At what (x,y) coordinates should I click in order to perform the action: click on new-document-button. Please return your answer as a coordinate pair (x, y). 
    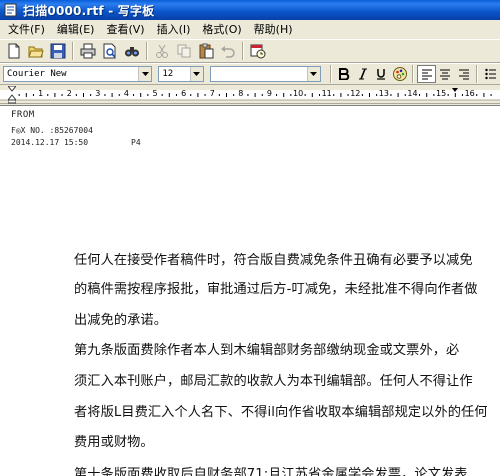
    Looking at the image, I should click on (14, 51).